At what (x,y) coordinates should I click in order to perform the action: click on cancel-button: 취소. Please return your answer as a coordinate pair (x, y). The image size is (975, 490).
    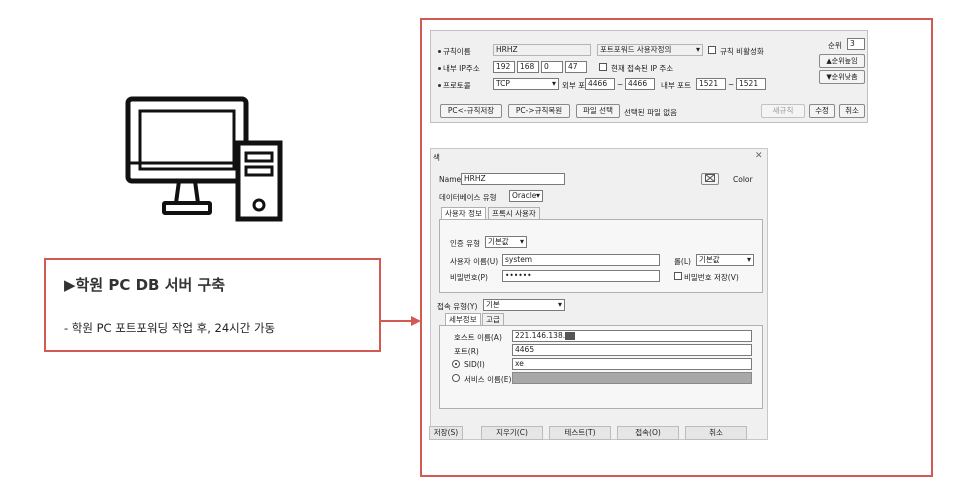
    Looking at the image, I should click on (852, 111).